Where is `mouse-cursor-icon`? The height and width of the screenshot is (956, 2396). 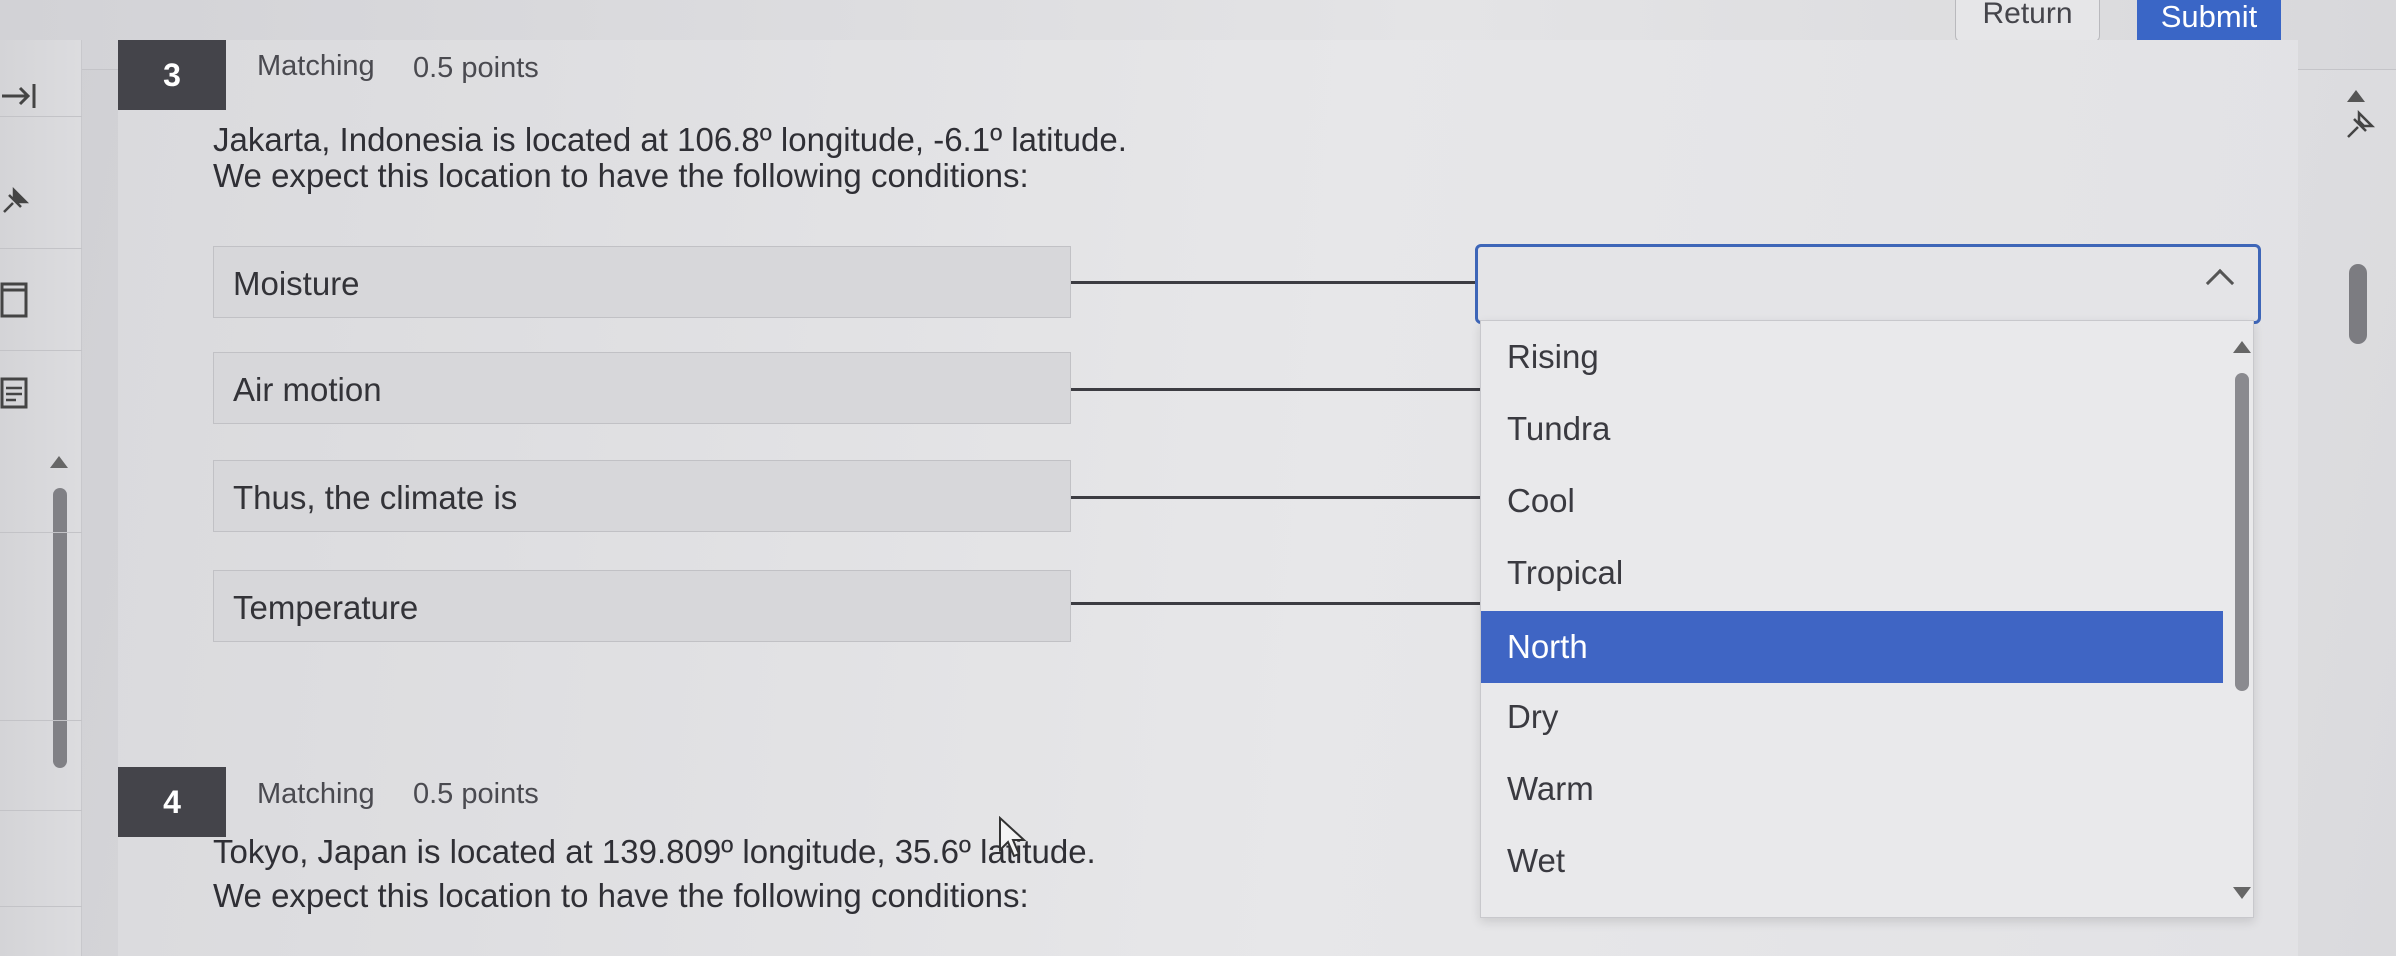
mouse-cursor-icon is located at coordinates (1013, 840).